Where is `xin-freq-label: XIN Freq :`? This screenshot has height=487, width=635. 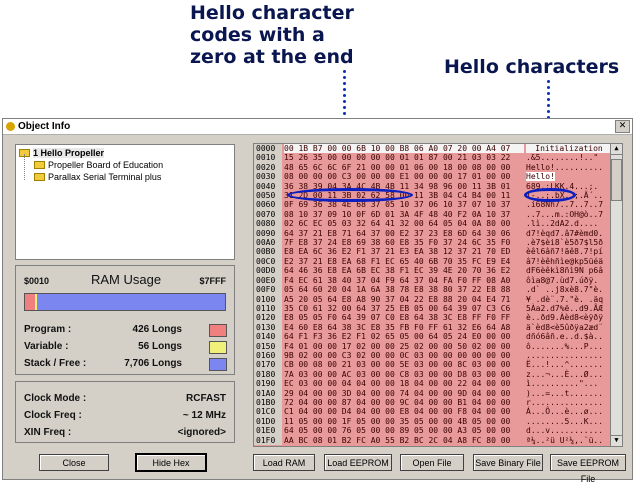
xin-freq-label: XIN Freq : is located at coordinates (48, 432).